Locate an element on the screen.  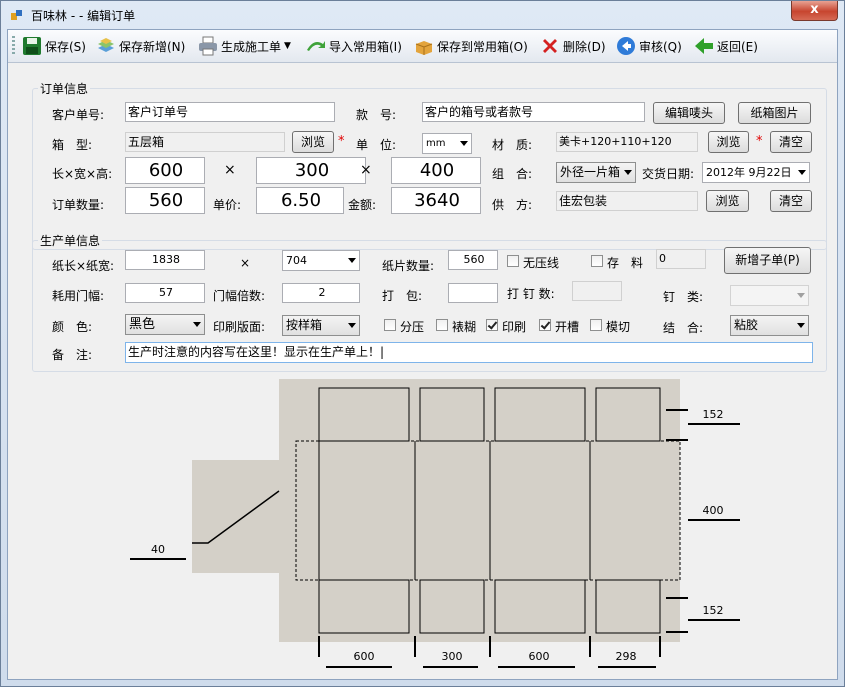
box-image-button: 纸箱图片 is located at coordinates (774, 113).